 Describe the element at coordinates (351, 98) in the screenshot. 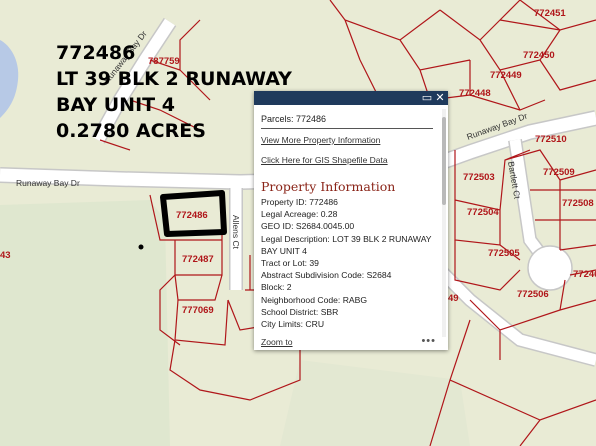

I see `popup-header: ▭ ✕` at that location.